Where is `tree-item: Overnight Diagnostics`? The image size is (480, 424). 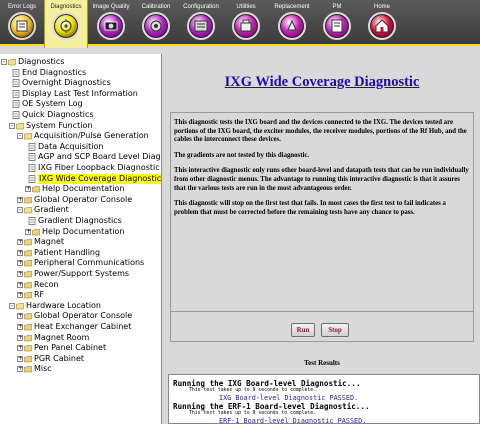
tree-item: Overnight Diagnostics is located at coordinates (80, 83).